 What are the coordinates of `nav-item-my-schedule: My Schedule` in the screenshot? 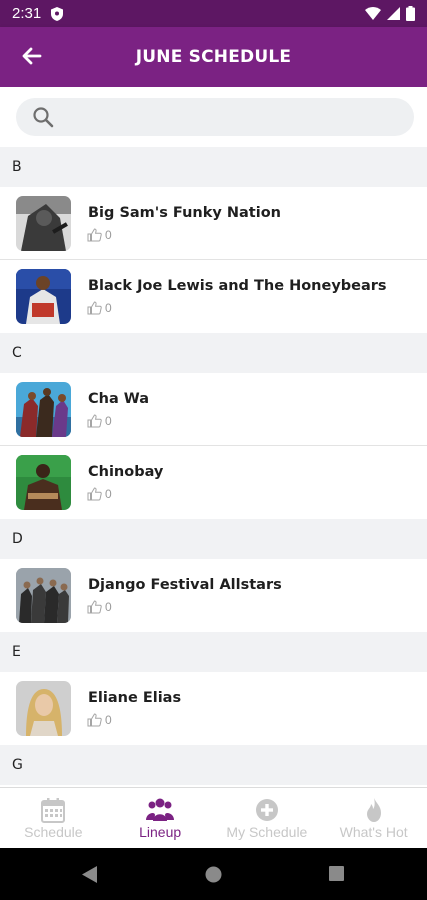 It's located at (267, 818).